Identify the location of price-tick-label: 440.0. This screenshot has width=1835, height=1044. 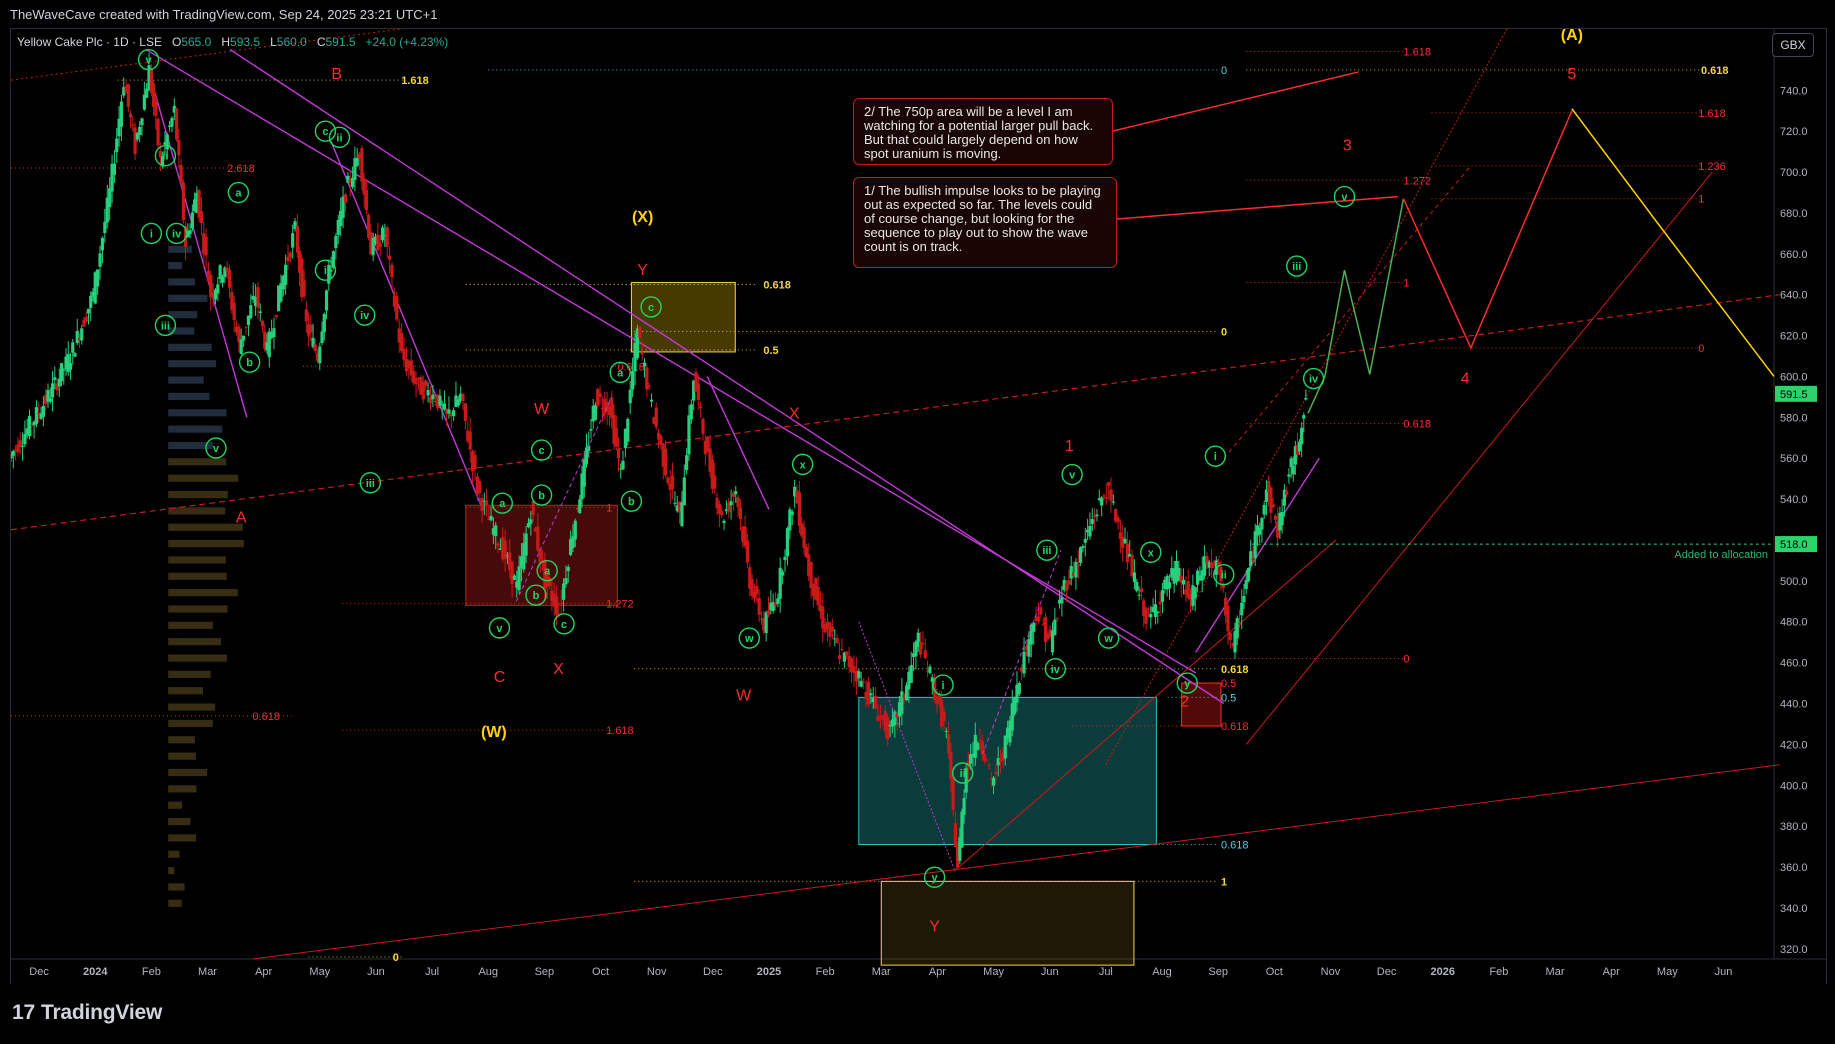
(1794, 705).